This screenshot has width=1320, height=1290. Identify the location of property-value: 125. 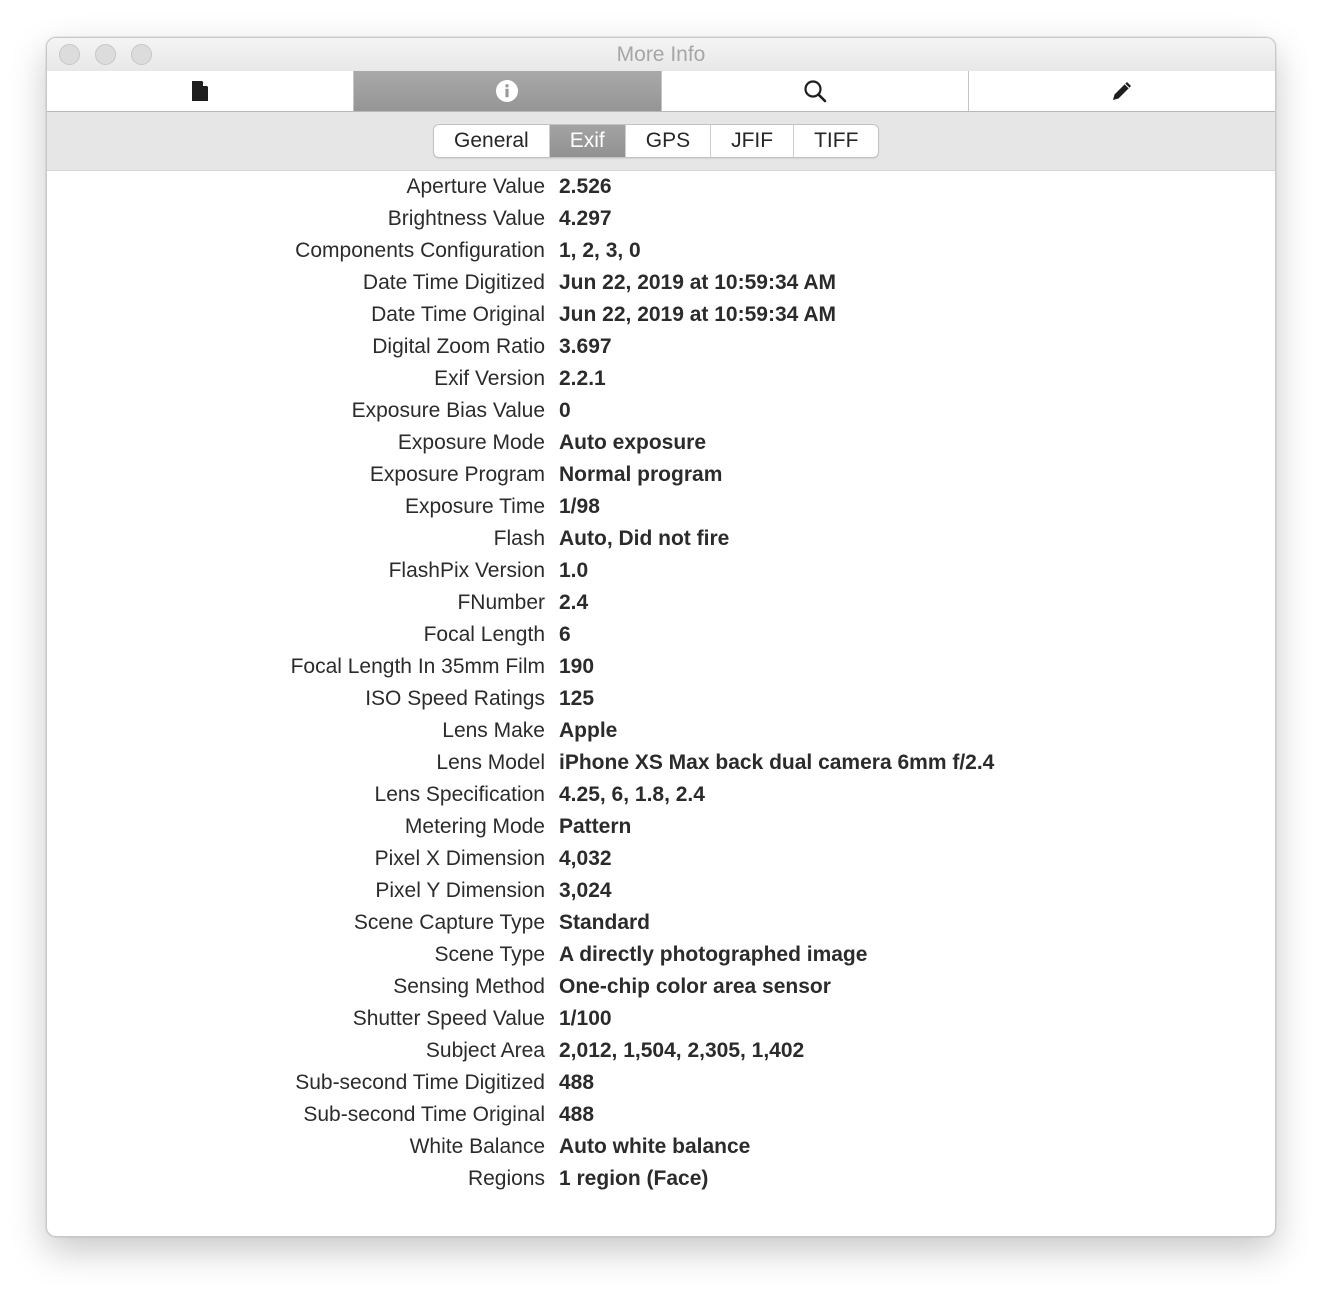
(577, 698).